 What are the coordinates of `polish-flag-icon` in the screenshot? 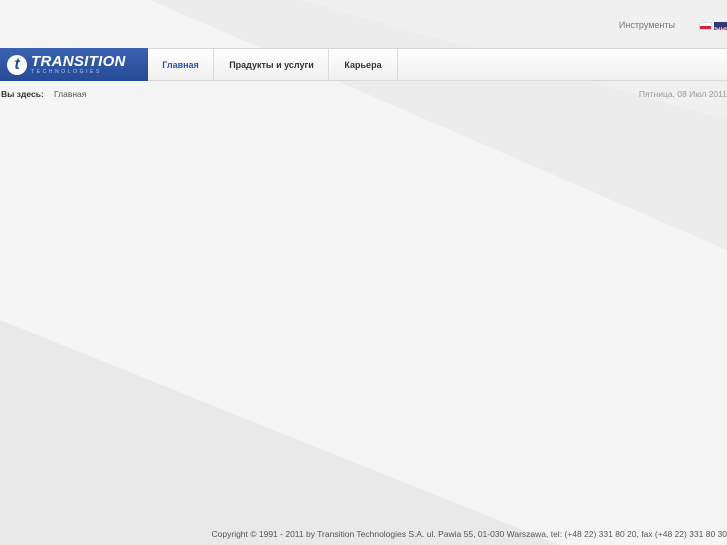 It's located at (705, 26).